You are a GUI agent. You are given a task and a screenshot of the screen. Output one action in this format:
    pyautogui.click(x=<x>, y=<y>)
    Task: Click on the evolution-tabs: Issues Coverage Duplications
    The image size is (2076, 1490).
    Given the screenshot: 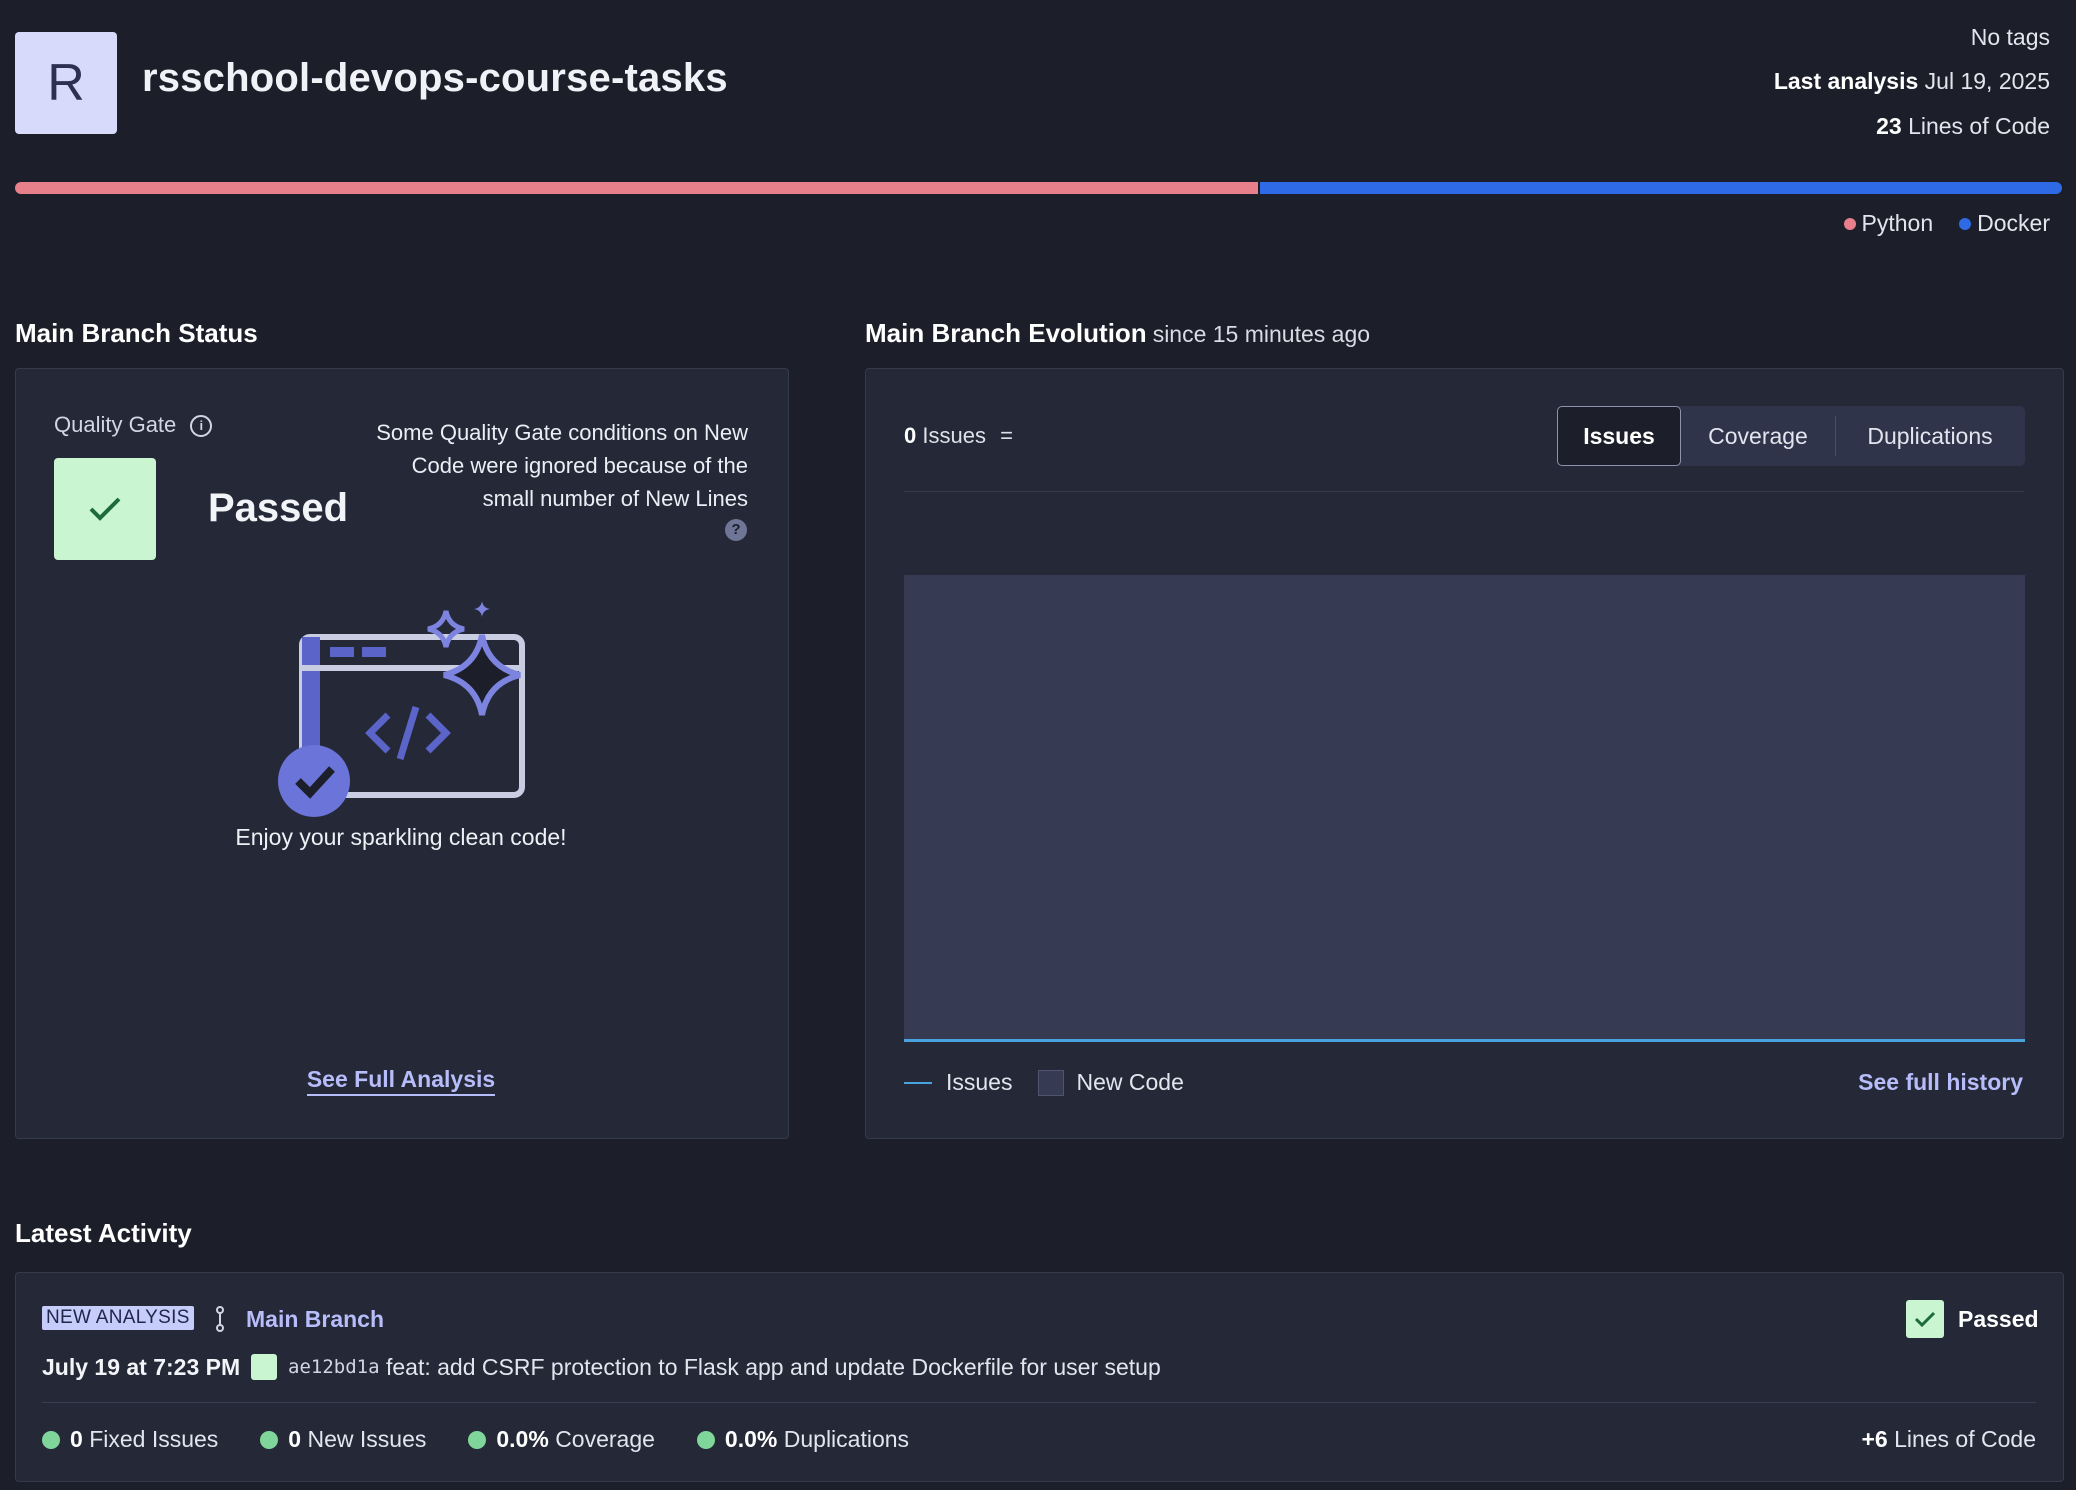 What is the action you would take?
    pyautogui.click(x=1791, y=436)
    